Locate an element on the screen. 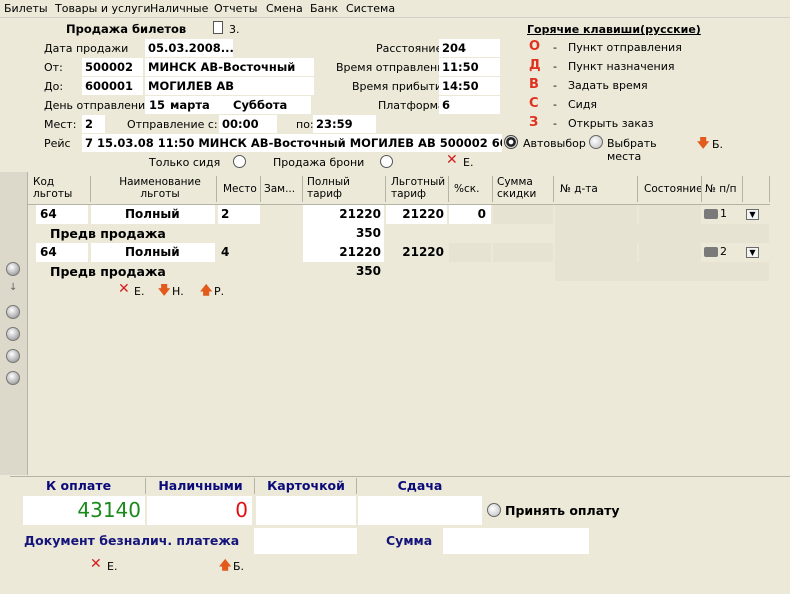 This screenshot has width=790, height=594. to-name-field: МОГИЛЕВ АВ is located at coordinates (229, 86).